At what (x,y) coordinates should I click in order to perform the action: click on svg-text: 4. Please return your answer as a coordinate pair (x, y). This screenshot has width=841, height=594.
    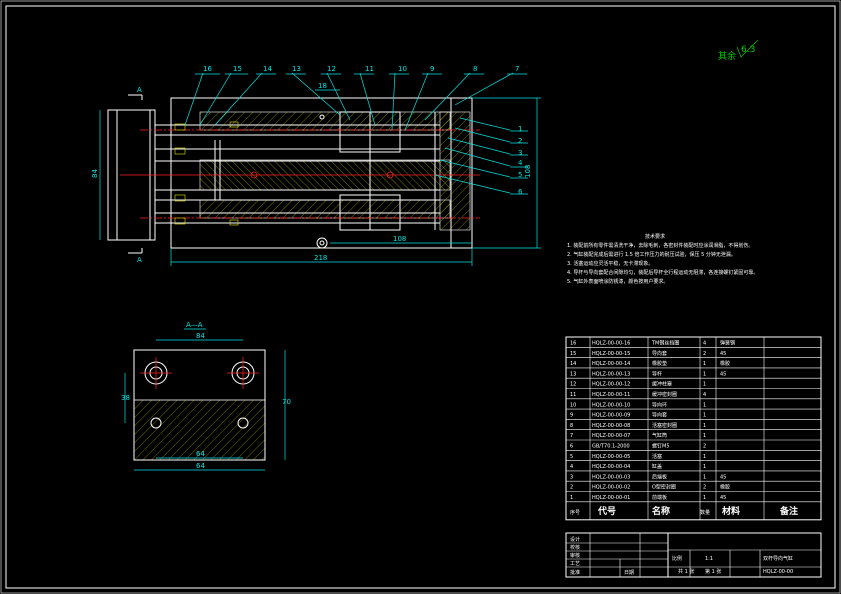
    Looking at the image, I should click on (520, 163).